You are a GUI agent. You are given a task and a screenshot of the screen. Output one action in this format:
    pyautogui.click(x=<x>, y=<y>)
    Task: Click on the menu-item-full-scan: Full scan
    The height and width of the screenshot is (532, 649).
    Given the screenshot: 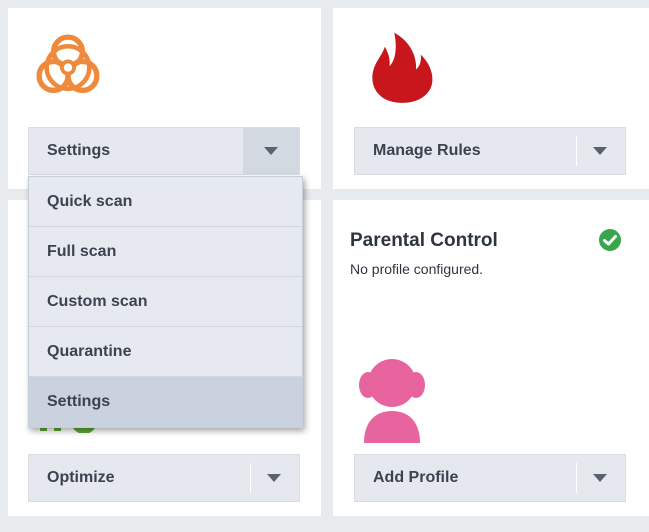 What is the action you would take?
    pyautogui.click(x=165, y=252)
    